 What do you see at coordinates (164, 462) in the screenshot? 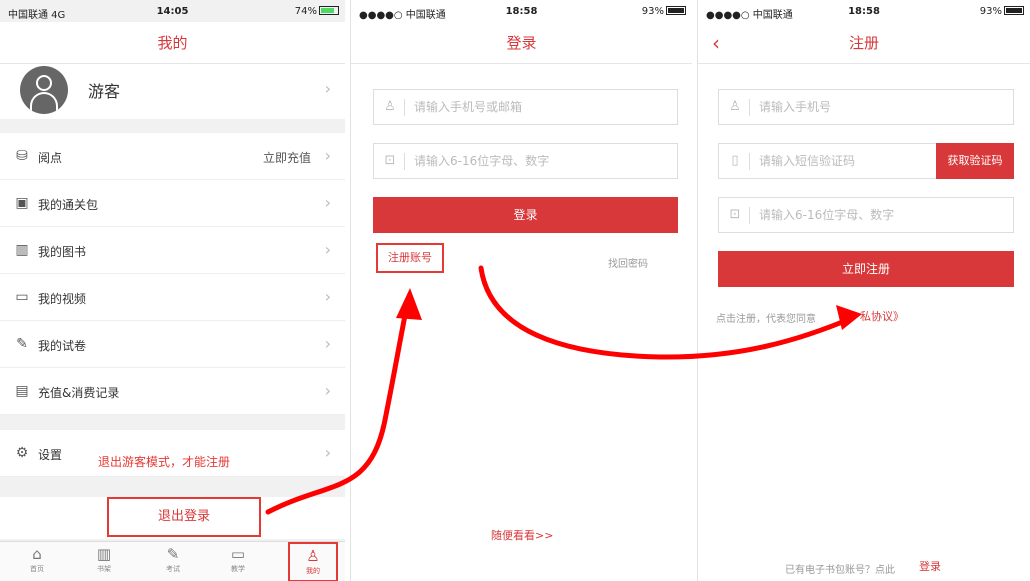
I see `annotation-note: 退出游客模式，才能注册` at bounding box center [164, 462].